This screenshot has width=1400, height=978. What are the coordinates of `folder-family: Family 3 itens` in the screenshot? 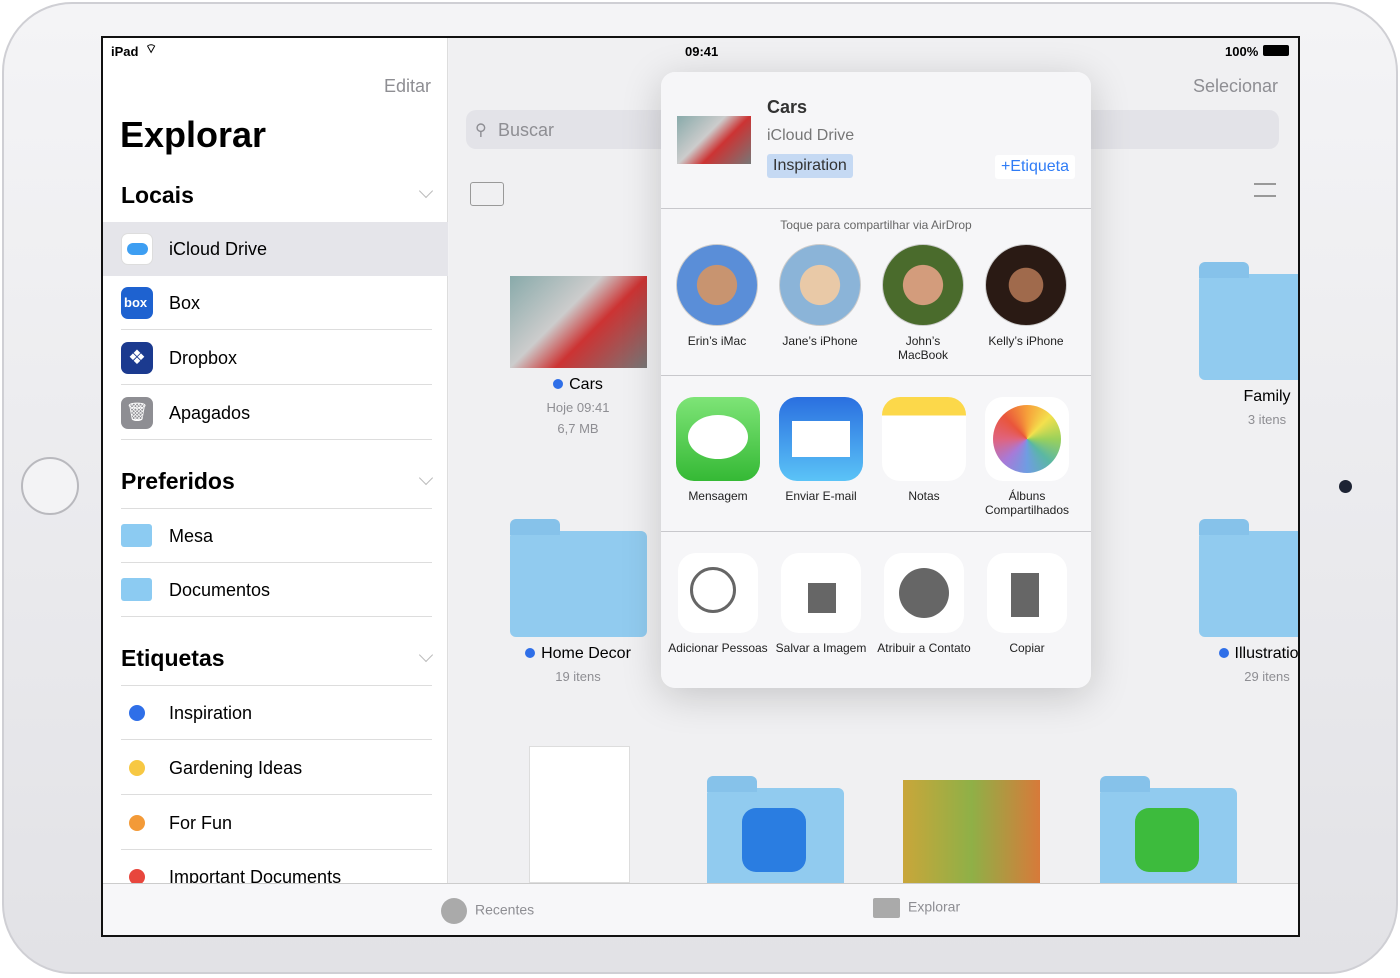 It's located at (1237, 344).